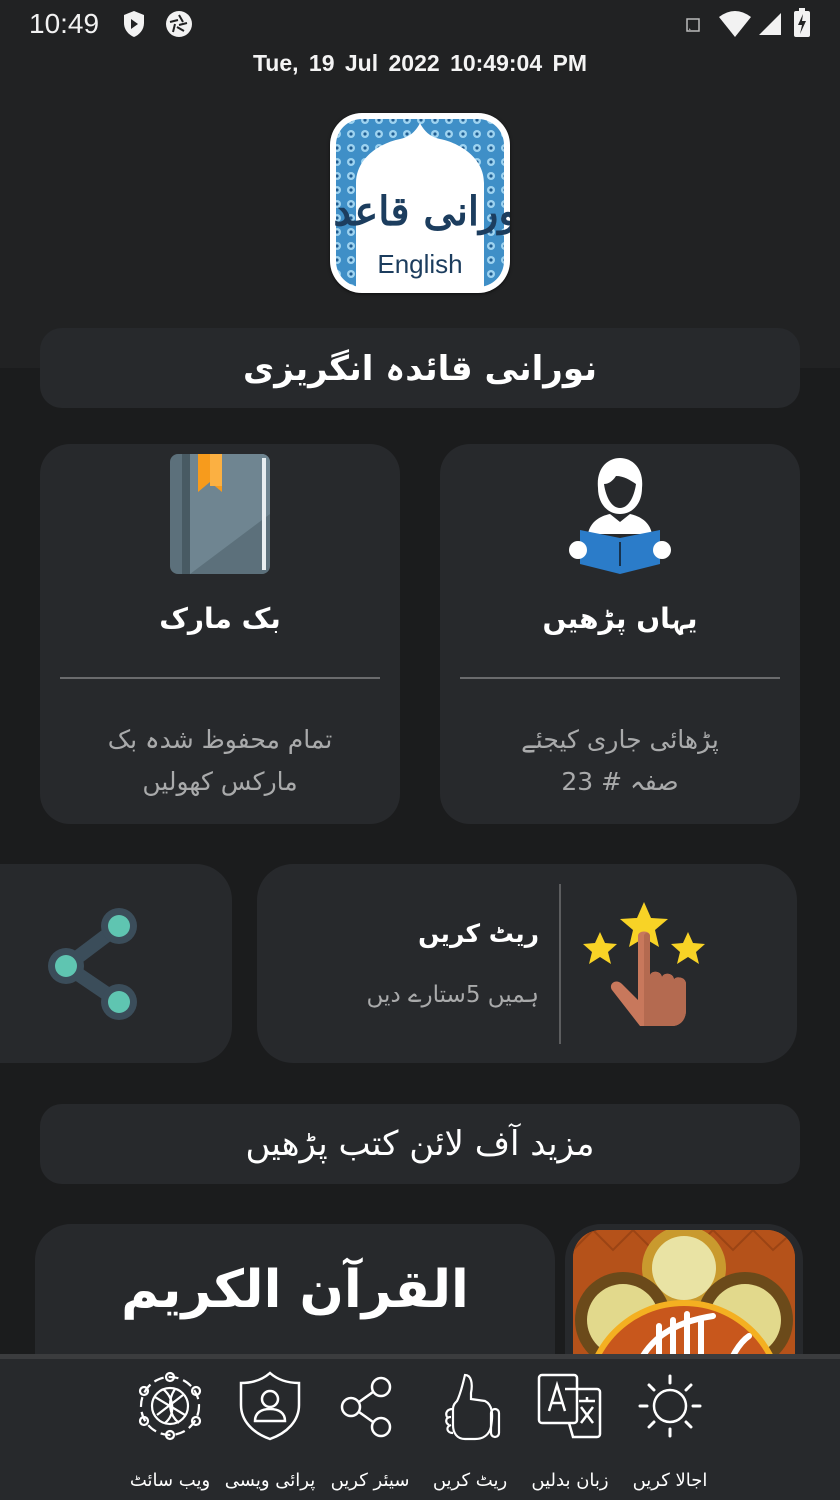  What do you see at coordinates (570, 1406) in the screenshot?
I see `translate-icon` at bounding box center [570, 1406].